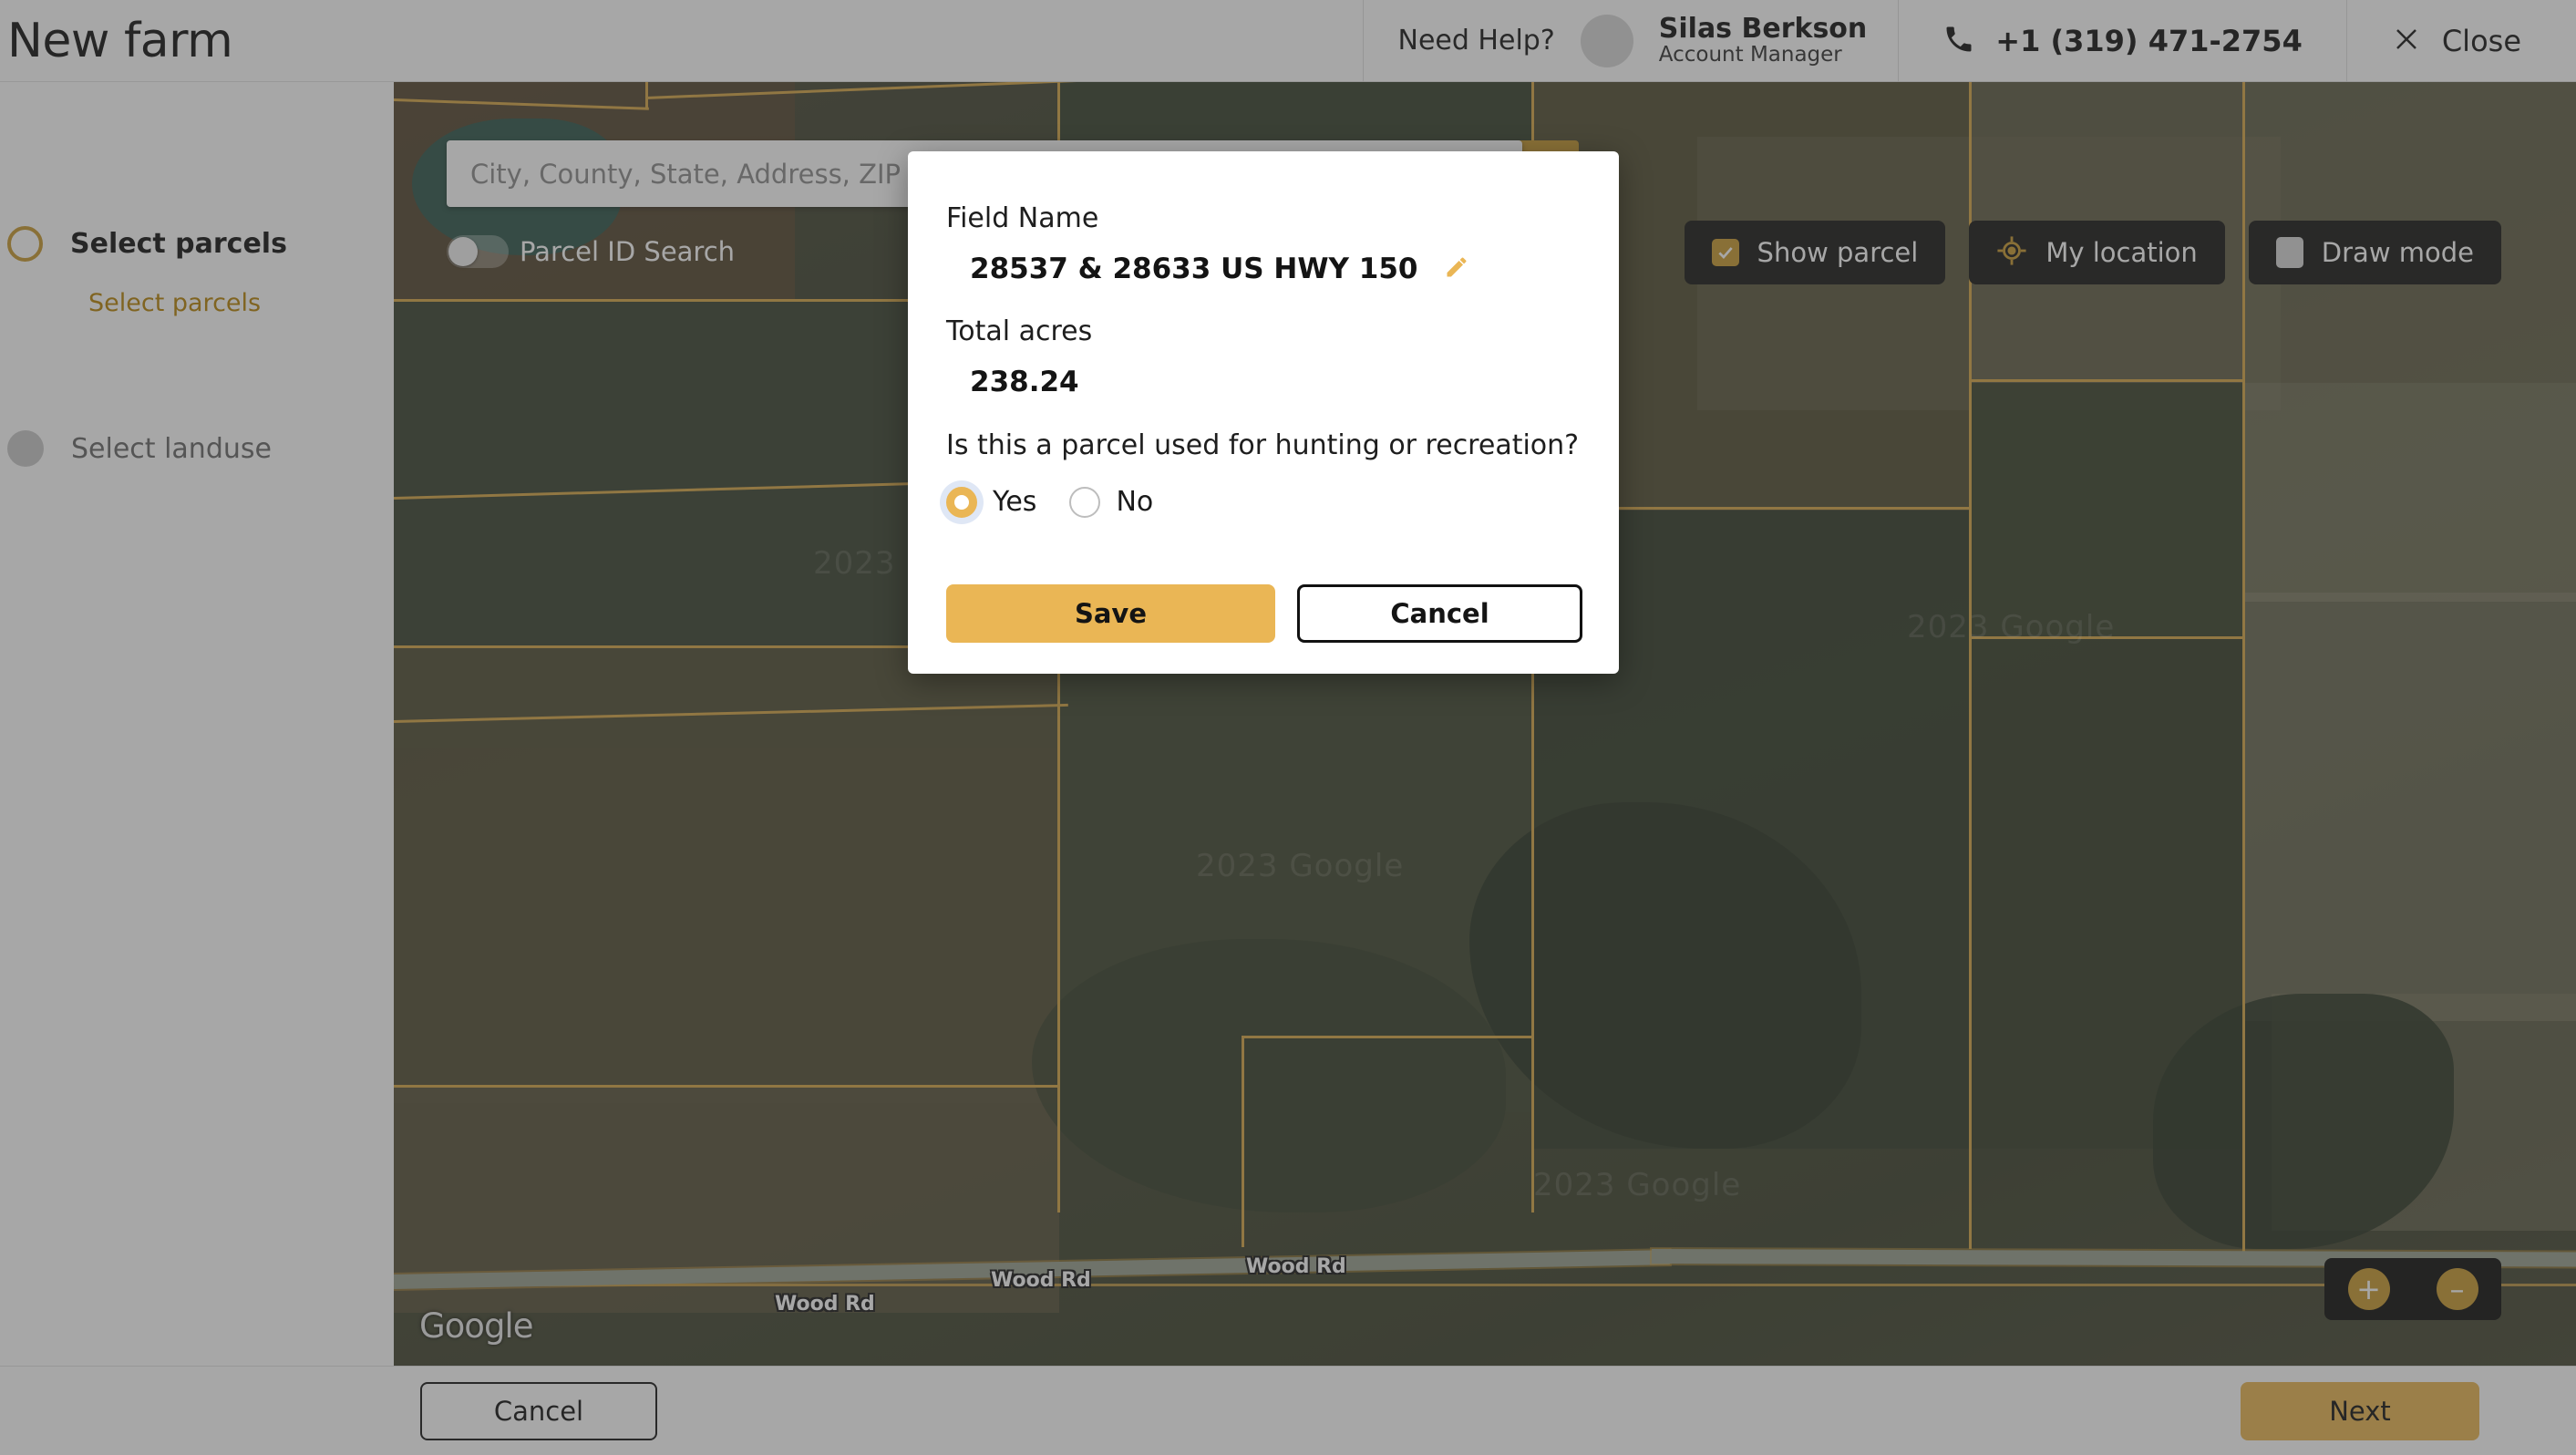 The image size is (2576, 1455). I want to click on radio-option-yes: Yes, so click(991, 502).